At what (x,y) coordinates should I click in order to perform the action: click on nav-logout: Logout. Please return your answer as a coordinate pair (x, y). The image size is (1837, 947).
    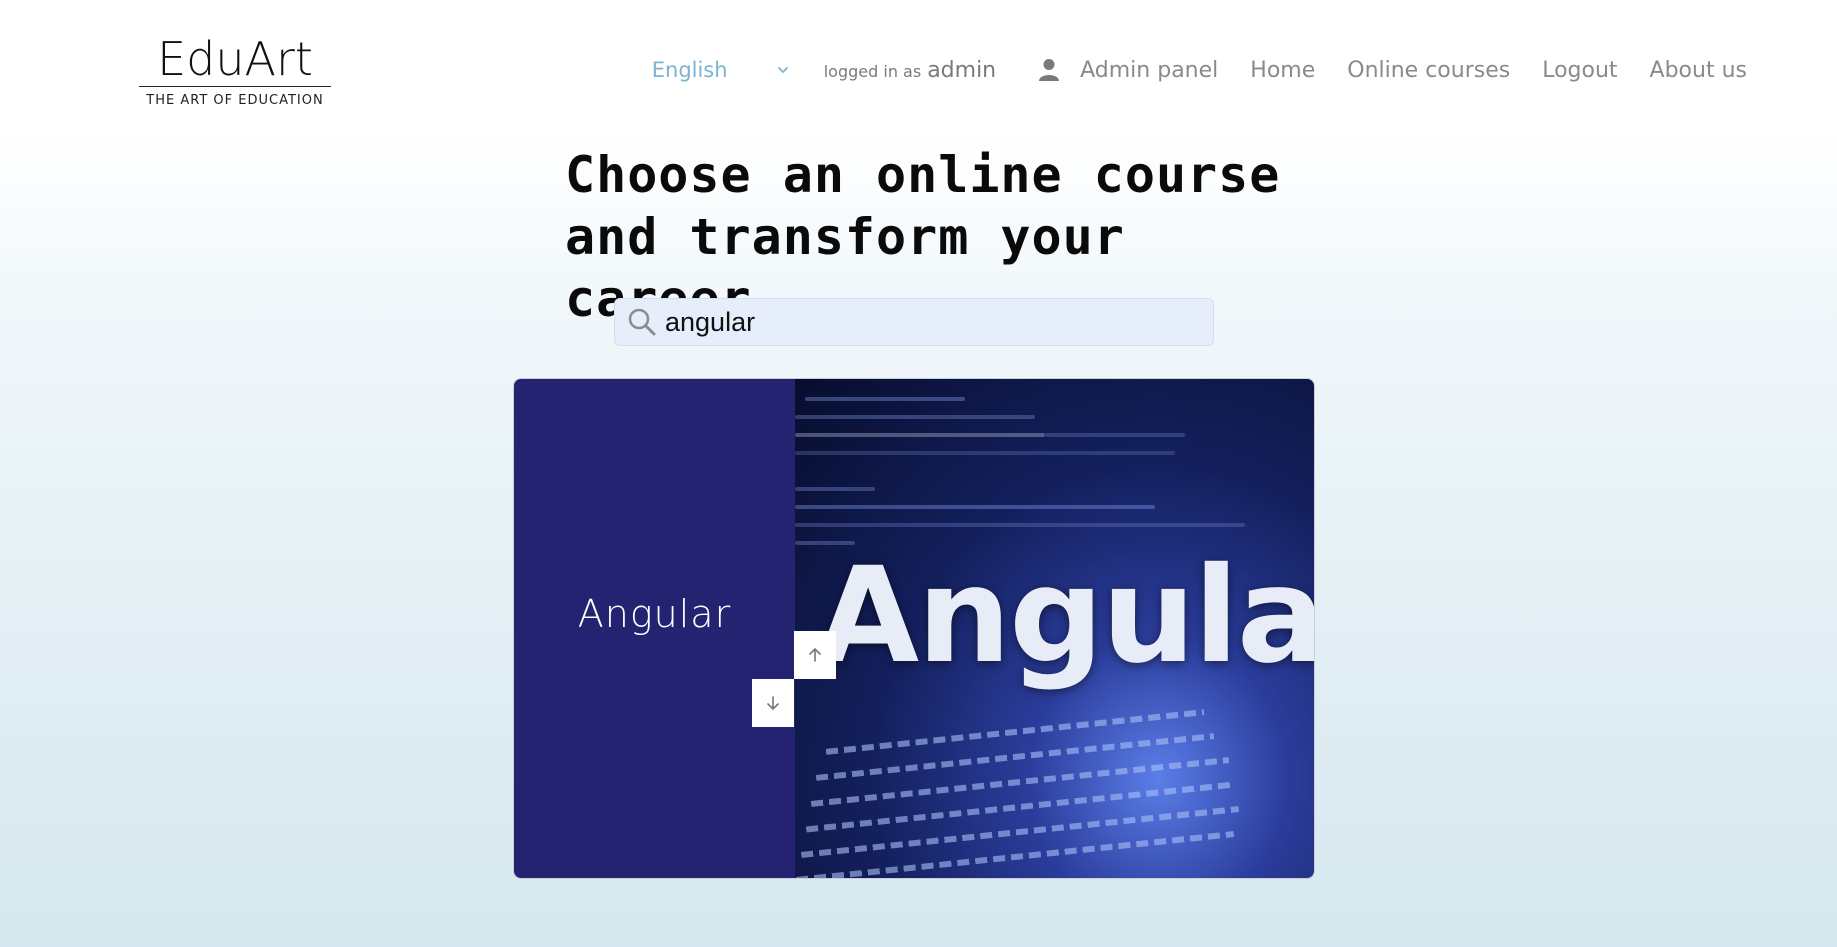
    Looking at the image, I should click on (1579, 70).